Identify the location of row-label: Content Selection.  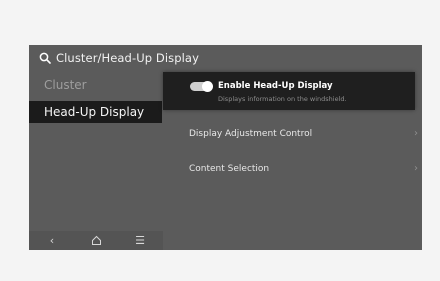
(229, 169).